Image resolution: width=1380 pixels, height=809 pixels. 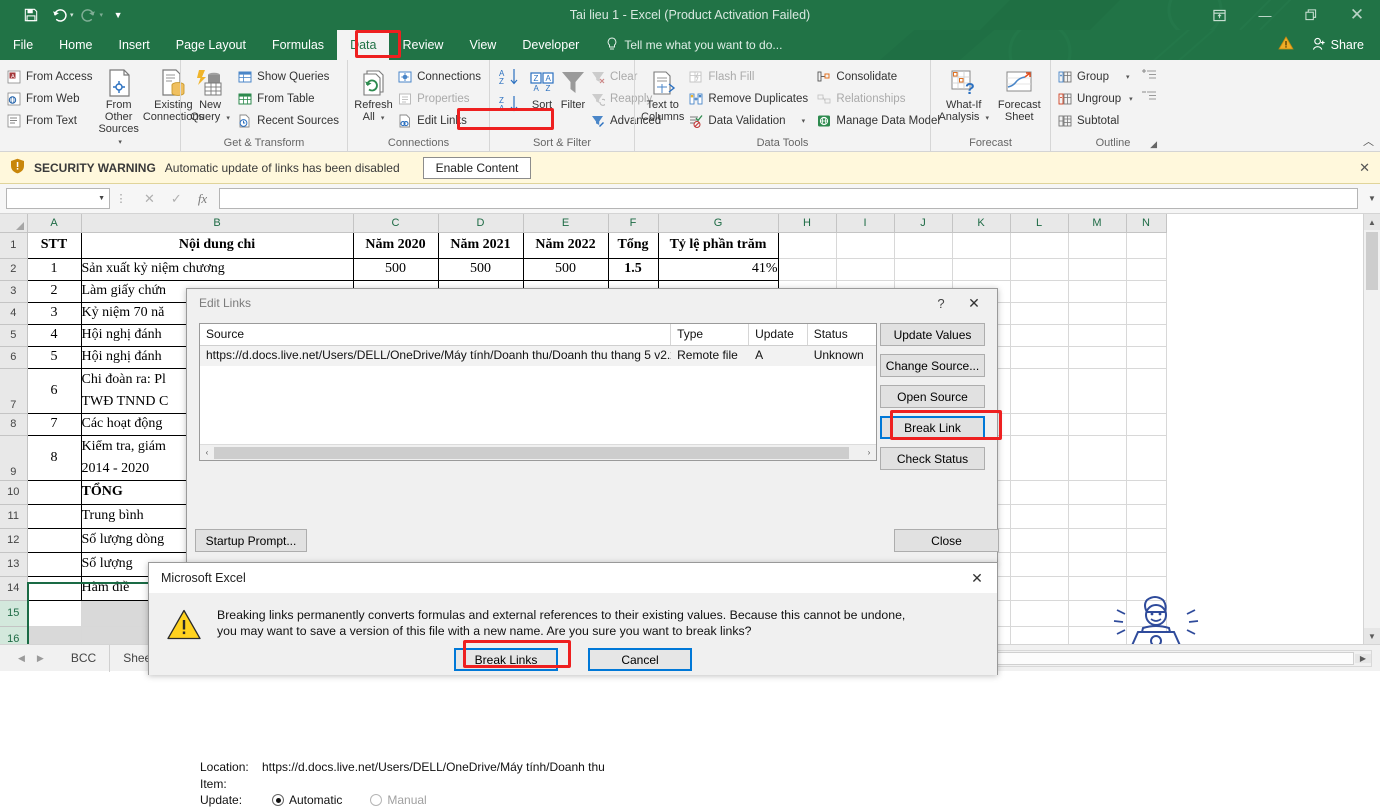 I want to click on row-header-14: 14, so click(x=14, y=588).